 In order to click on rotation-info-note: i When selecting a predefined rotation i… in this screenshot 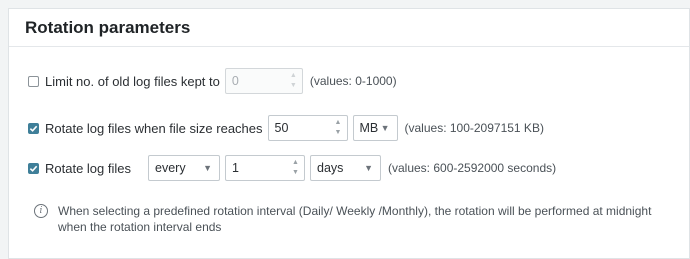, I will do `click(344, 219)`.